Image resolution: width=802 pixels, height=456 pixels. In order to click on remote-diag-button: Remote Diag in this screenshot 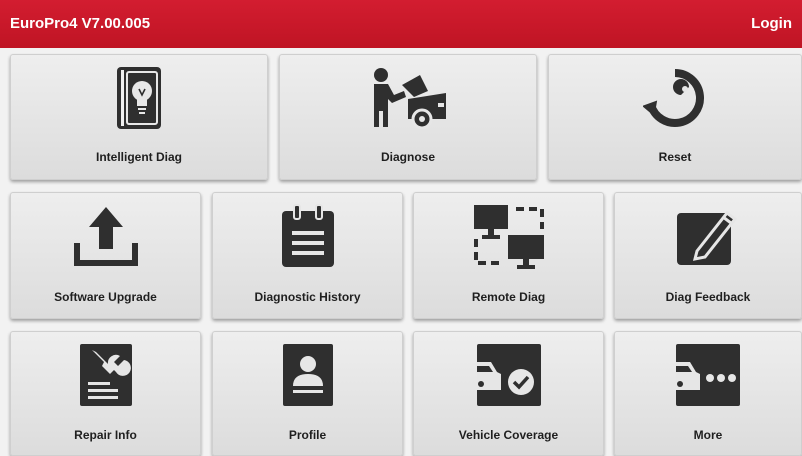, I will do `click(508, 255)`.